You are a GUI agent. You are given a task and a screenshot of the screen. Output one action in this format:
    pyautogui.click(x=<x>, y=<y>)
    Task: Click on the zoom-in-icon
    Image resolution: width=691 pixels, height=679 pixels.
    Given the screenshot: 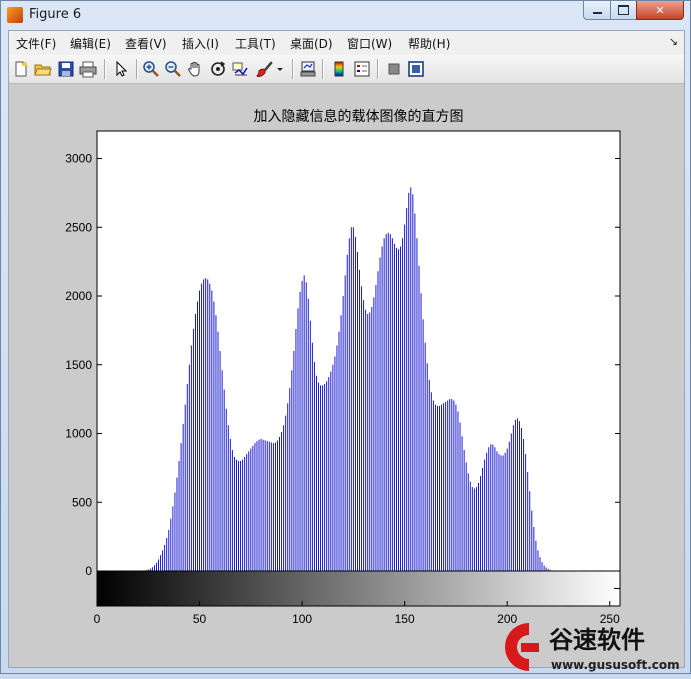 What is the action you would take?
    pyautogui.click(x=151, y=69)
    